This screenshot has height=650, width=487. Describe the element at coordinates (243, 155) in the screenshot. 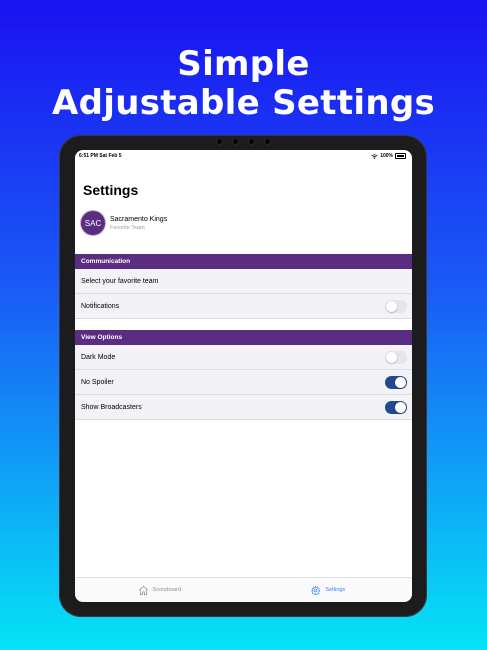

I see `status-bar: 6:51 PM Sat Feb 5 100%` at that location.